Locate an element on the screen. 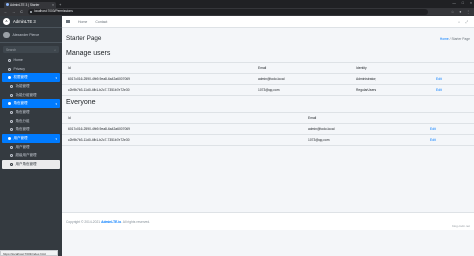 This screenshot has height=256, width=474. cell-email: 1073@qq.com is located at coordinates (307, 90).